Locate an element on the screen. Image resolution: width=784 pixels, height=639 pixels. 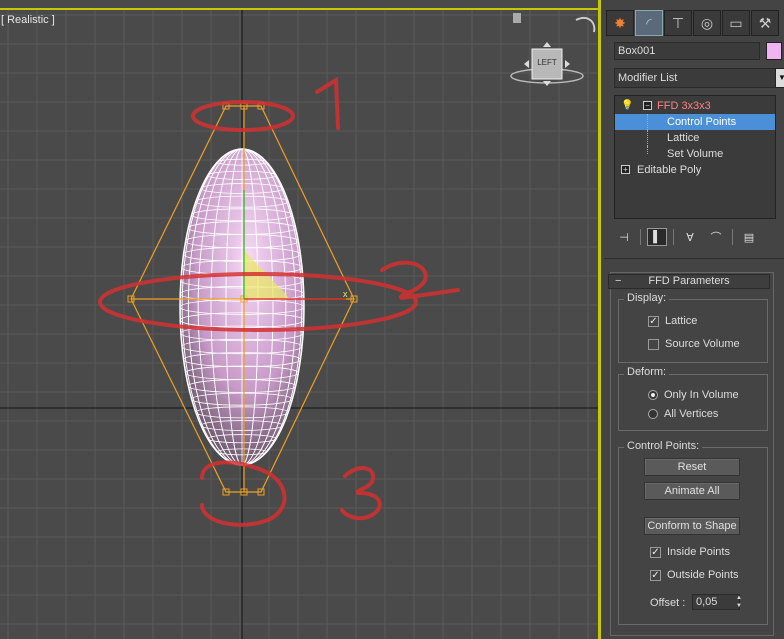
conform-to-shape-button: Conform to Shape is located at coordinates (692, 526).